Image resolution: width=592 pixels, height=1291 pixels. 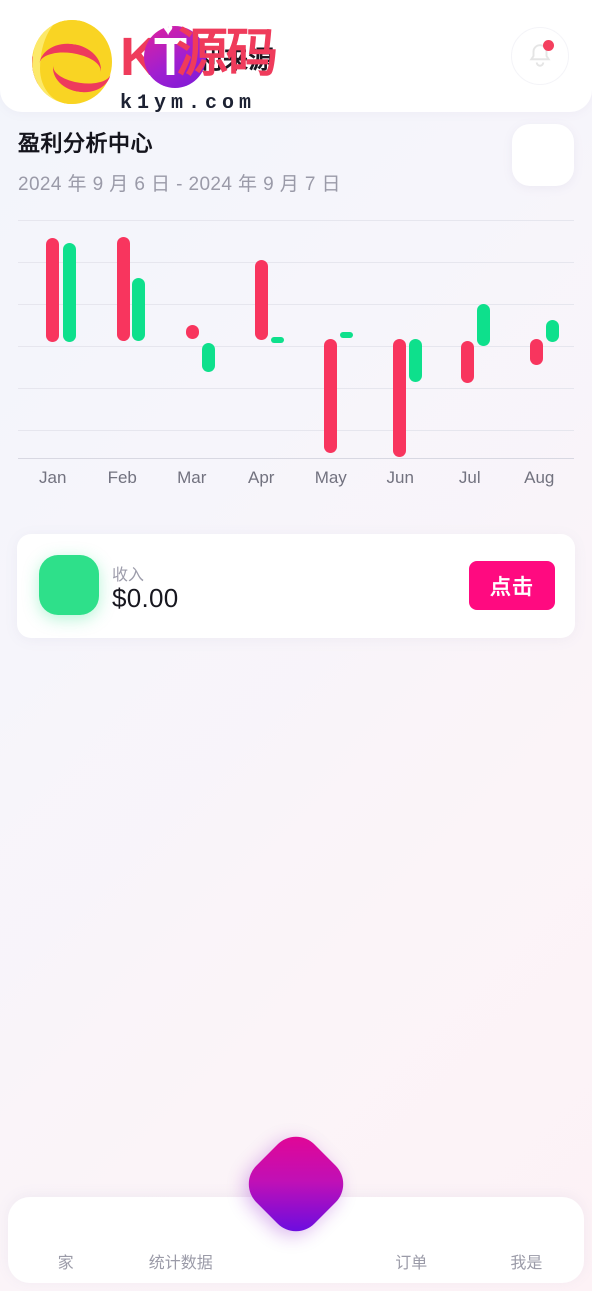 I want to click on page-heading: 盈利分析中心 2024 年 9 月 6 日 - 2024 年 9 月 7 日, so click(x=179, y=161).